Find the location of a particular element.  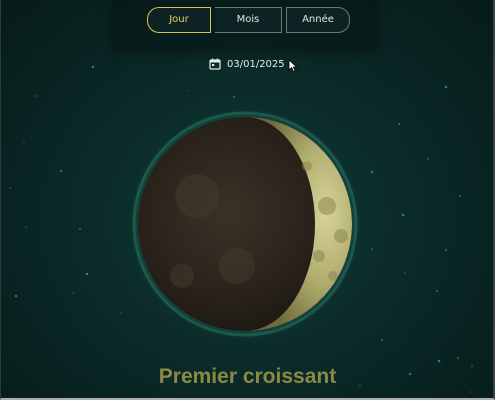

month-view-button: Mois is located at coordinates (248, 20).